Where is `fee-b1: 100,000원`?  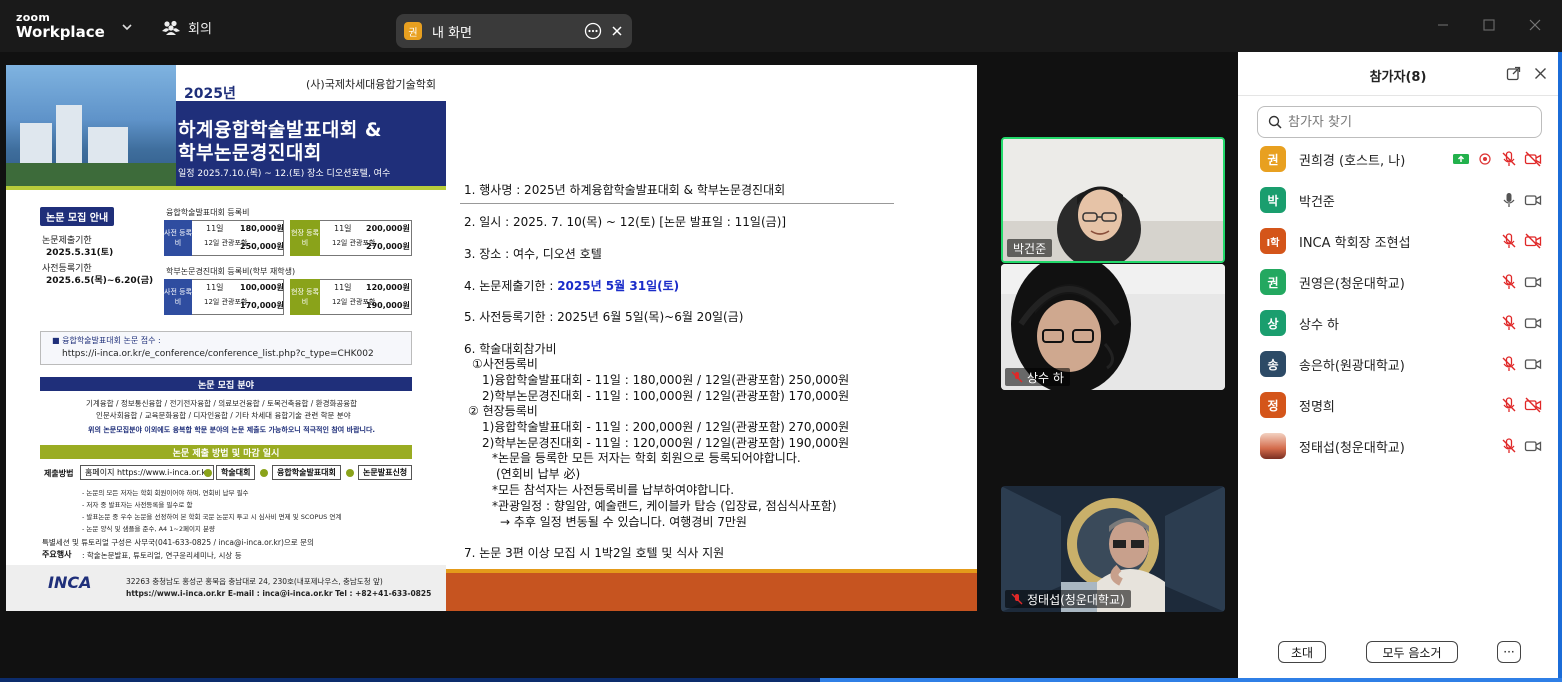 fee-b1: 100,000원 is located at coordinates (262, 287).